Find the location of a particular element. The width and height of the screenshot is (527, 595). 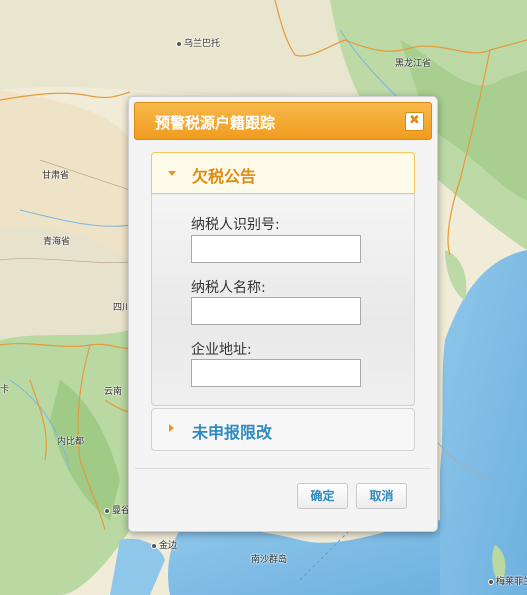

panel-tax-arrears-header: 欠税公告 is located at coordinates (283, 173).